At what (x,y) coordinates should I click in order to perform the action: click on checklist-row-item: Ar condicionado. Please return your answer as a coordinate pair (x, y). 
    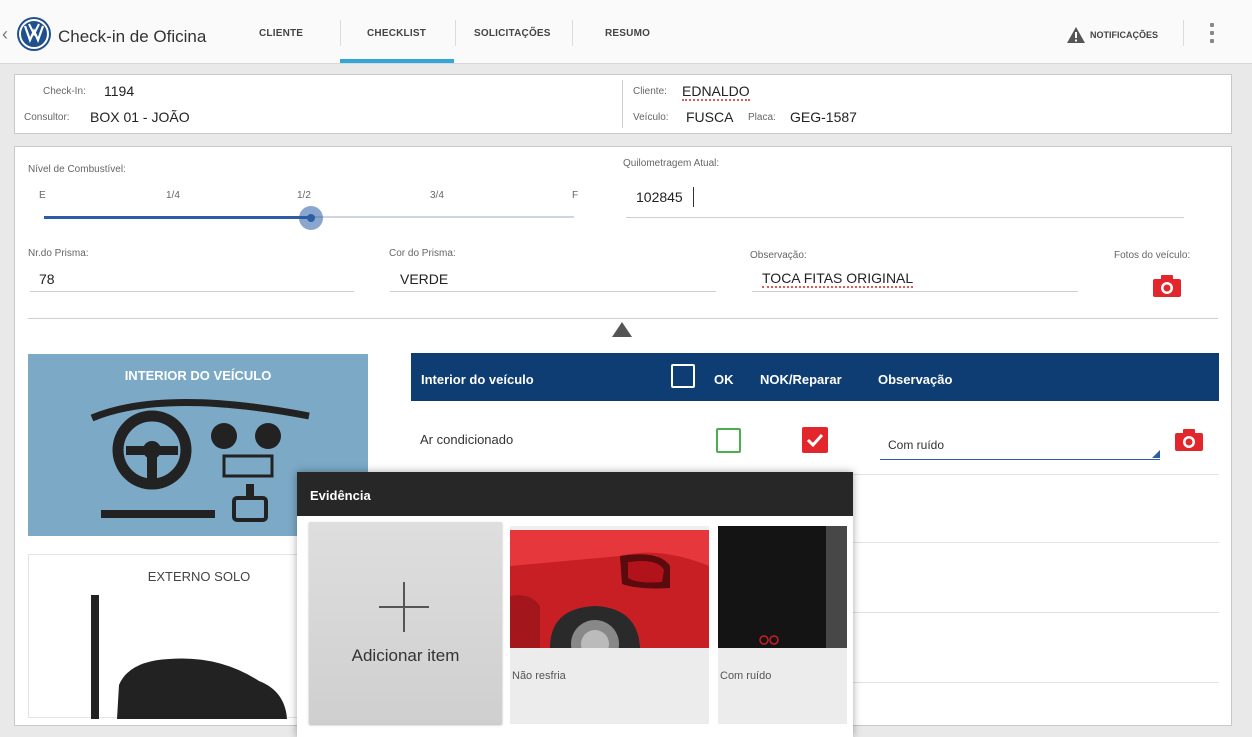
    Looking at the image, I should click on (467, 439).